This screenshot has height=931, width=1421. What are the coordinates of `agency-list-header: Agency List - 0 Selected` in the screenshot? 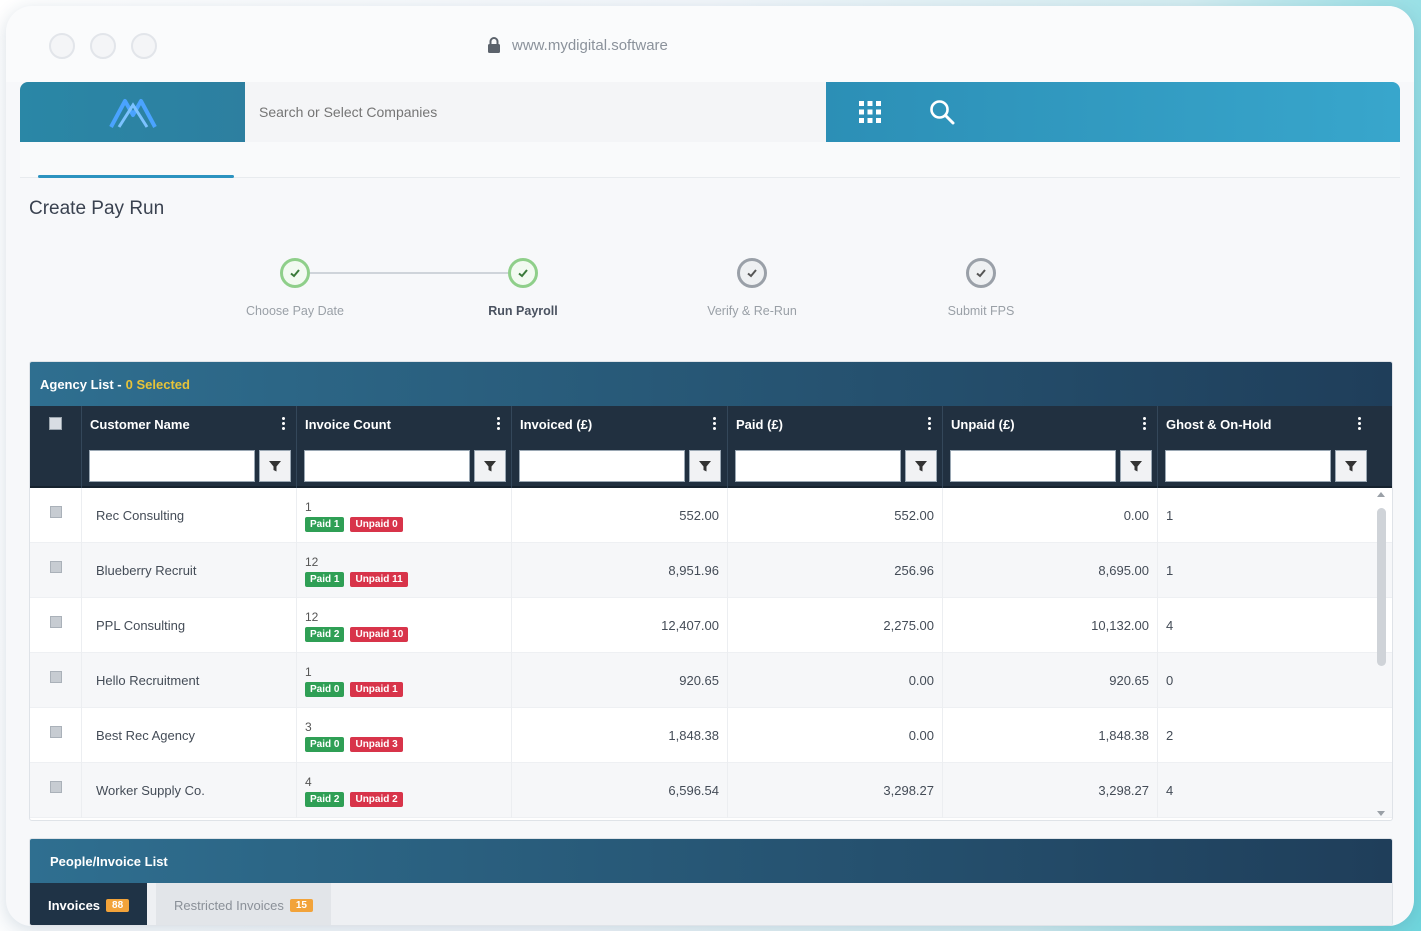 It's located at (711, 384).